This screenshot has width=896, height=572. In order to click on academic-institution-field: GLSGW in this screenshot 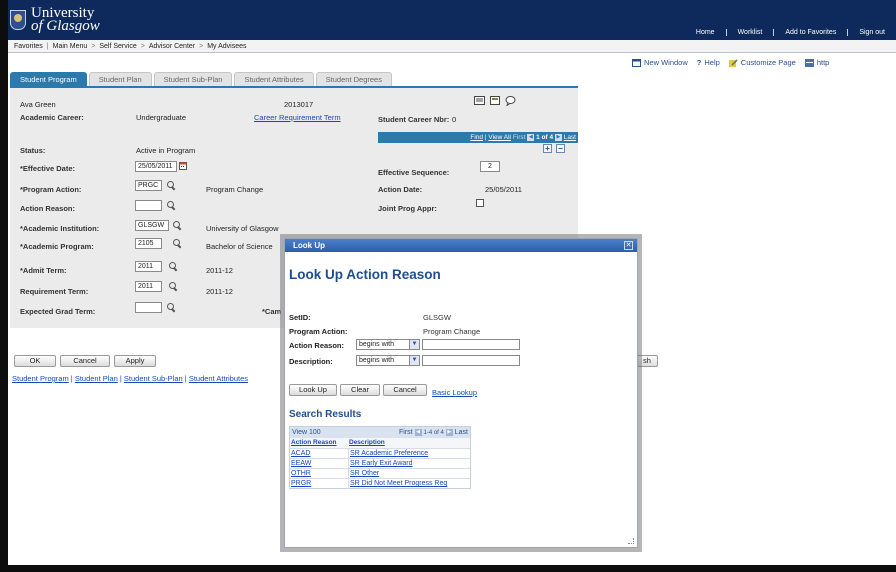, I will do `click(152, 225)`.